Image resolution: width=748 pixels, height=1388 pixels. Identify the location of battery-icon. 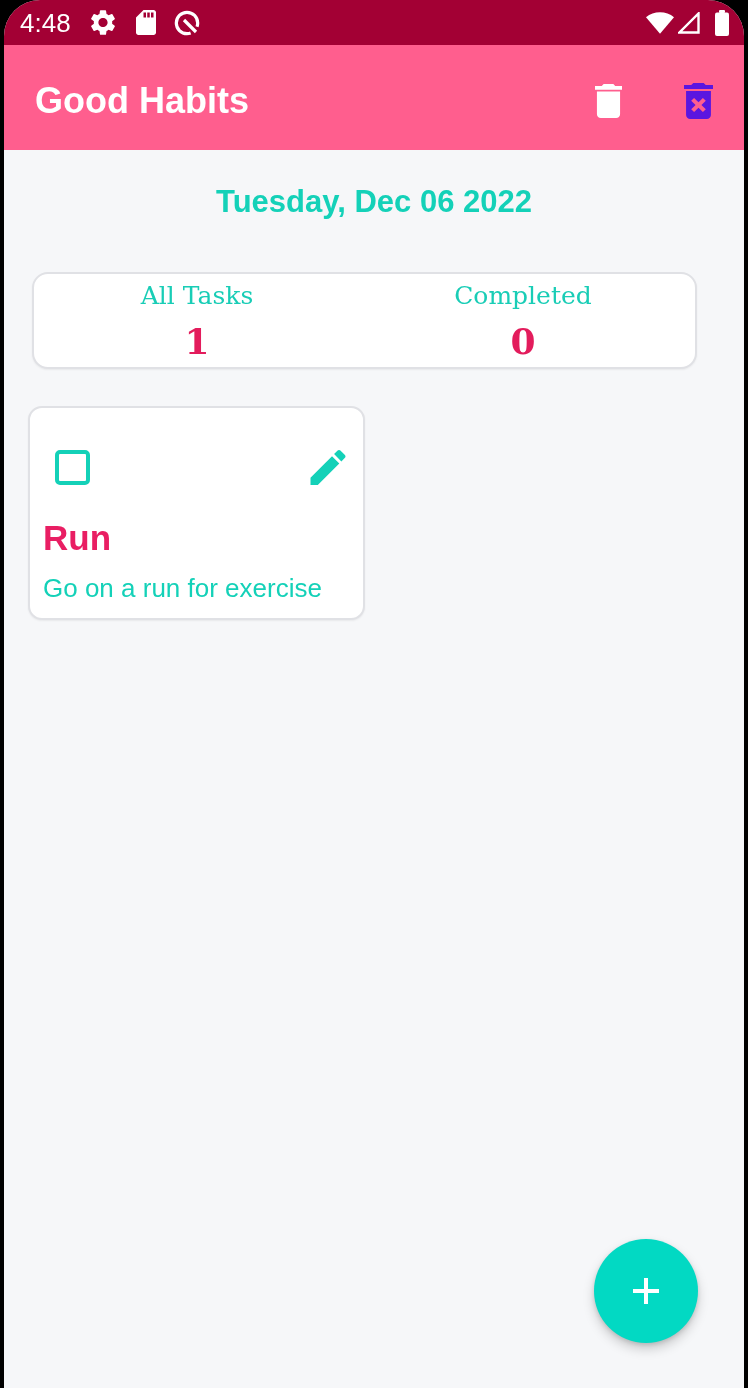
(722, 22).